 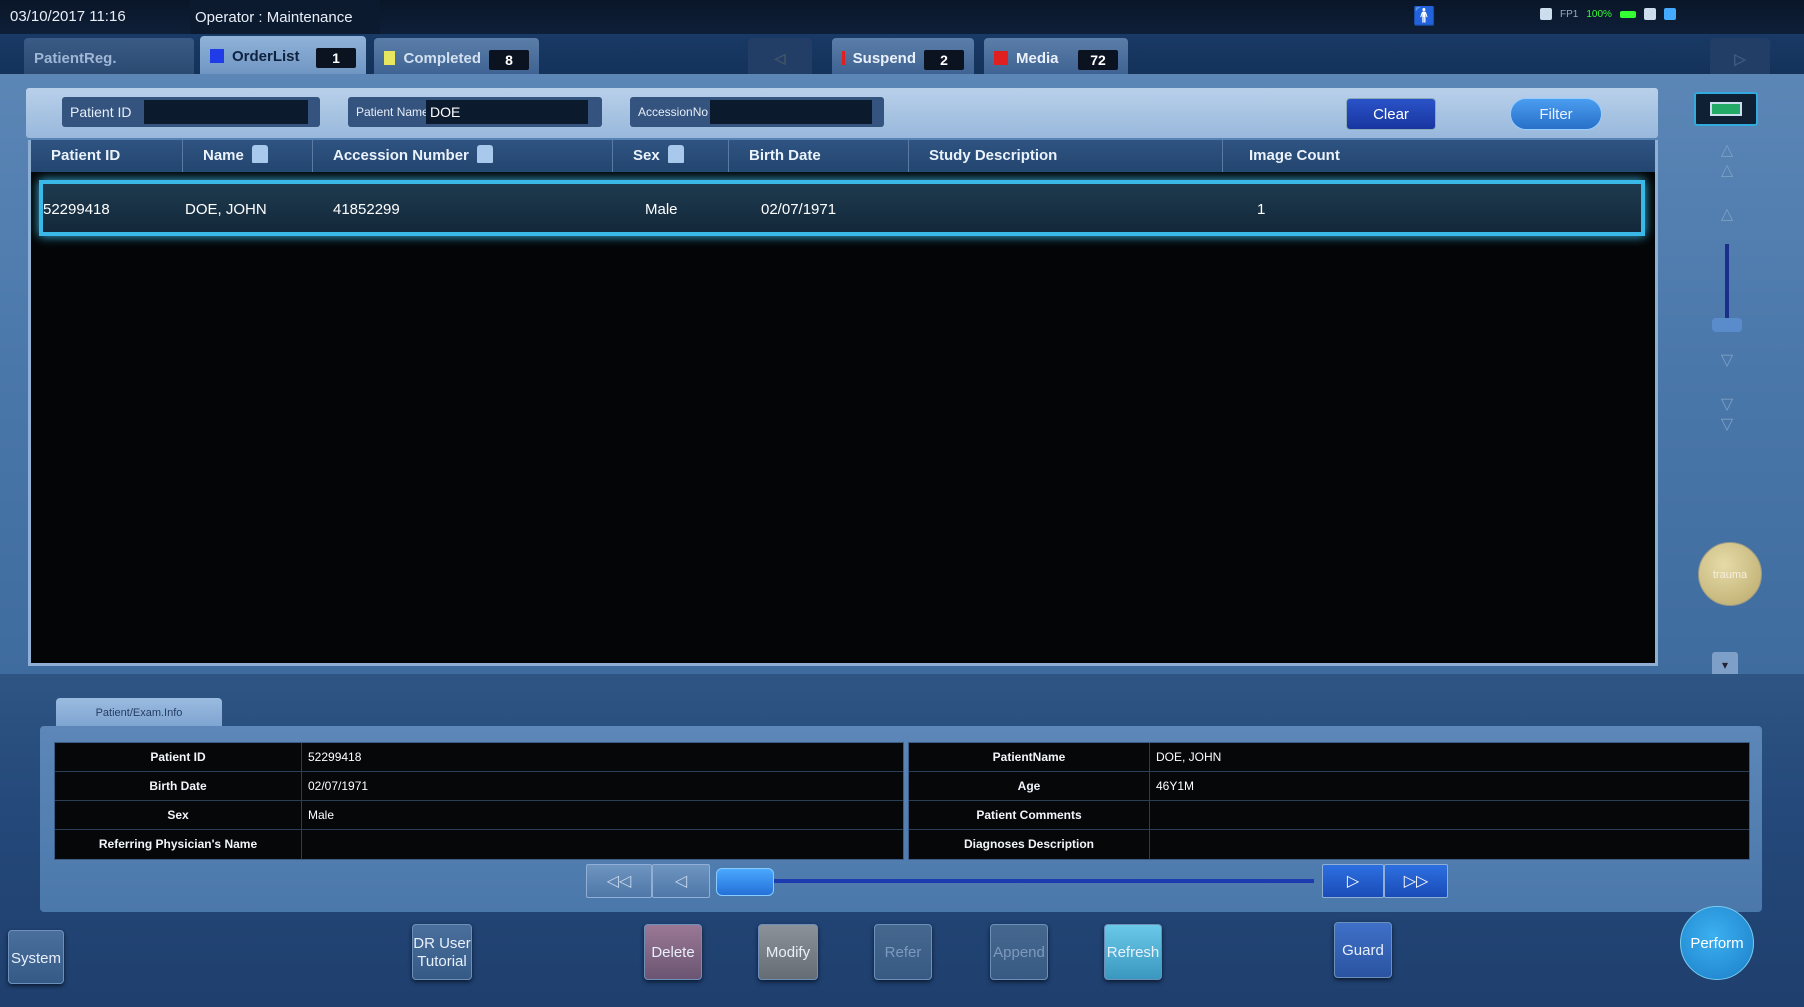 I want to click on monitor-icon, so click(x=1649, y=14).